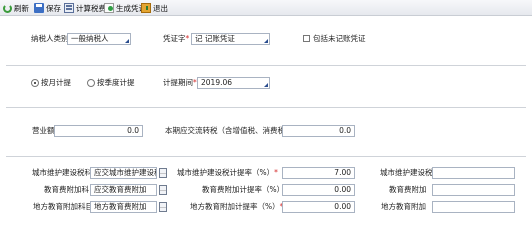 Image resolution: width=532 pixels, height=243 pixels. What do you see at coordinates (116, 82) in the screenshot?
I see `quarterly-accrual-label: 按季度计提` at bounding box center [116, 82].